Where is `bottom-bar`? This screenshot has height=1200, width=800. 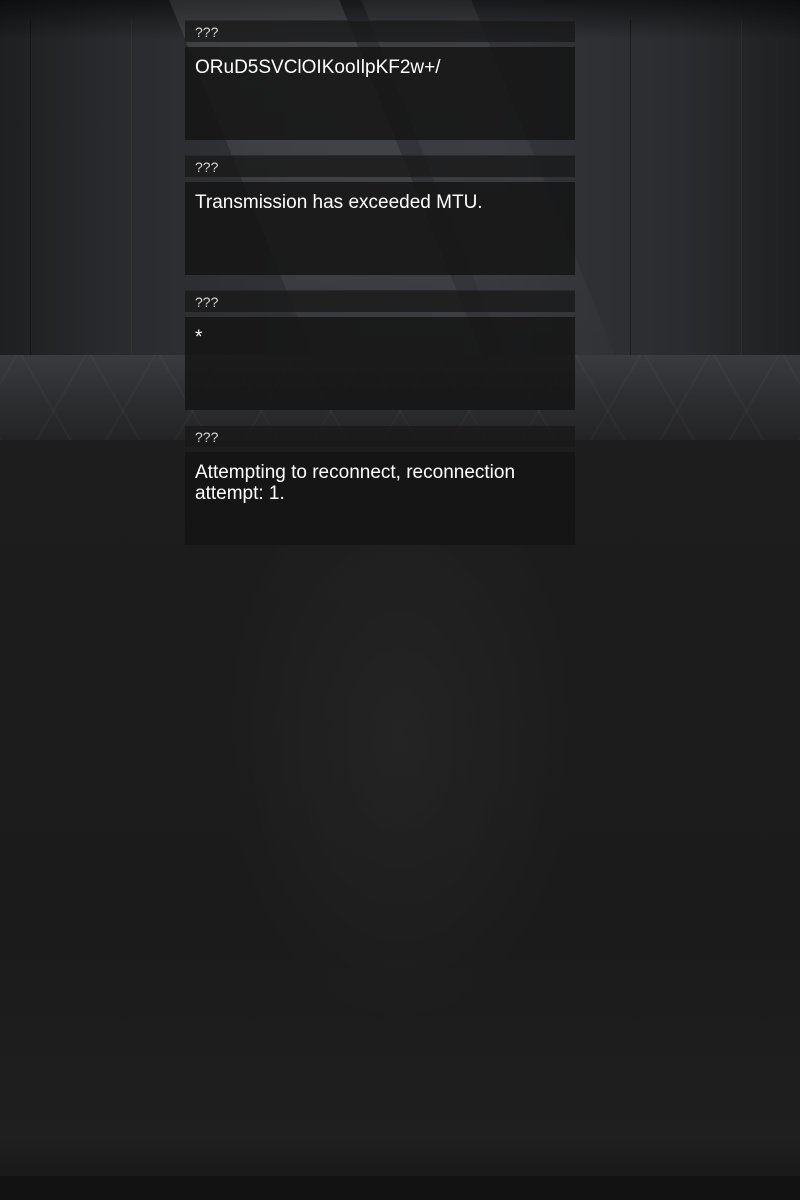
bottom-bar is located at coordinates (400, 1188).